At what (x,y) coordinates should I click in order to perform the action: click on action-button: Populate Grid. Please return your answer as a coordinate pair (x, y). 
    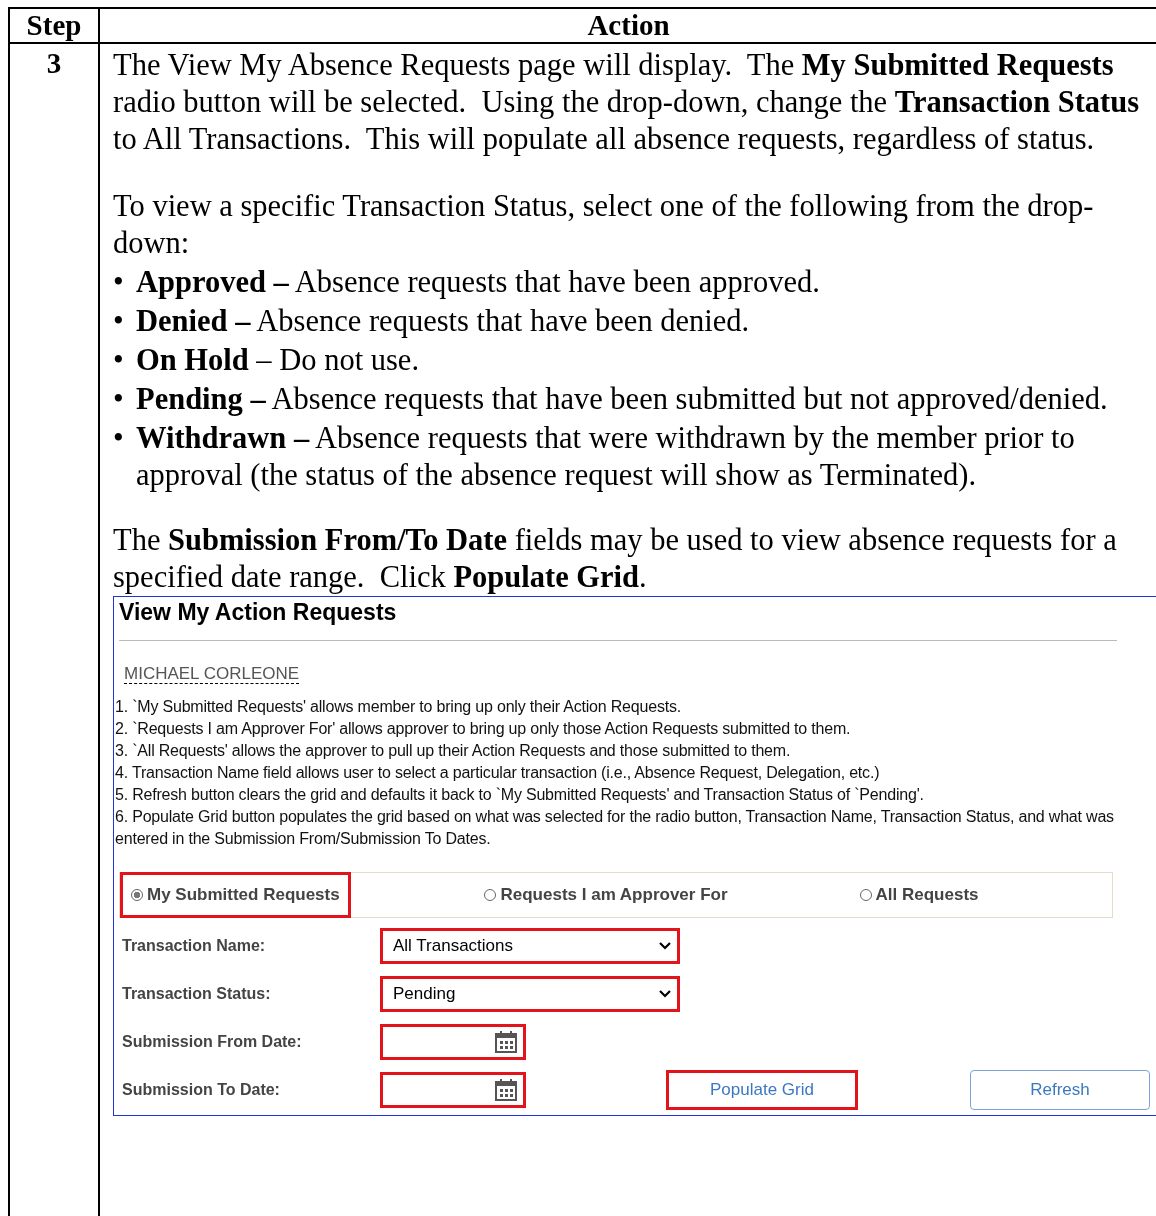
    Looking at the image, I should click on (762, 1090).